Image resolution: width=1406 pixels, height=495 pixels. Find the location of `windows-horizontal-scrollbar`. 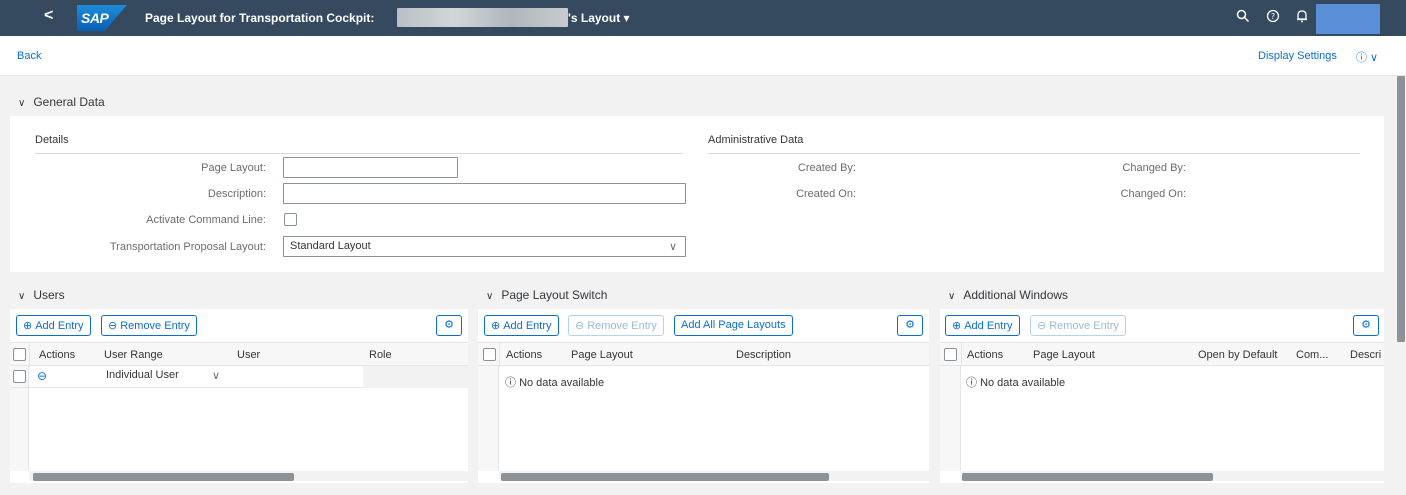

windows-horizontal-scrollbar is located at coordinates (1172, 476).